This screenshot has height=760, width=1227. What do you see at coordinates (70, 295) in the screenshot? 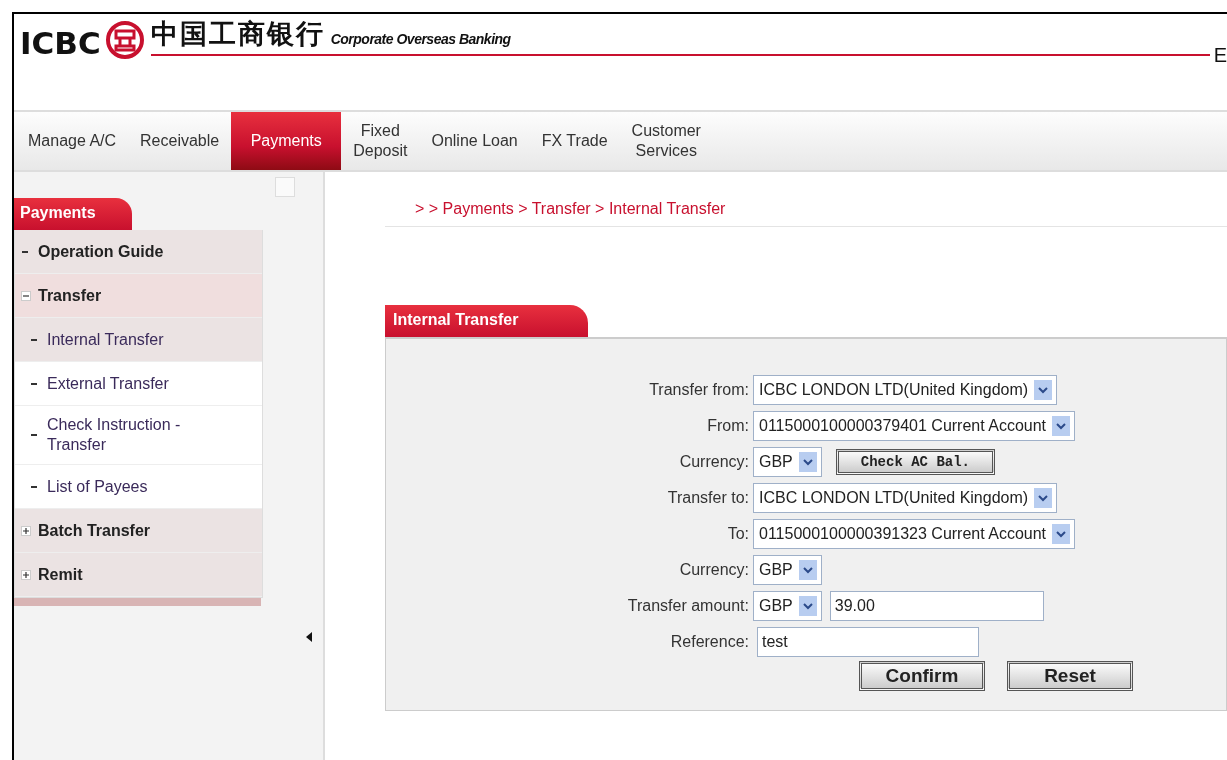
I see `sidebar-item: Transfer` at bounding box center [70, 295].